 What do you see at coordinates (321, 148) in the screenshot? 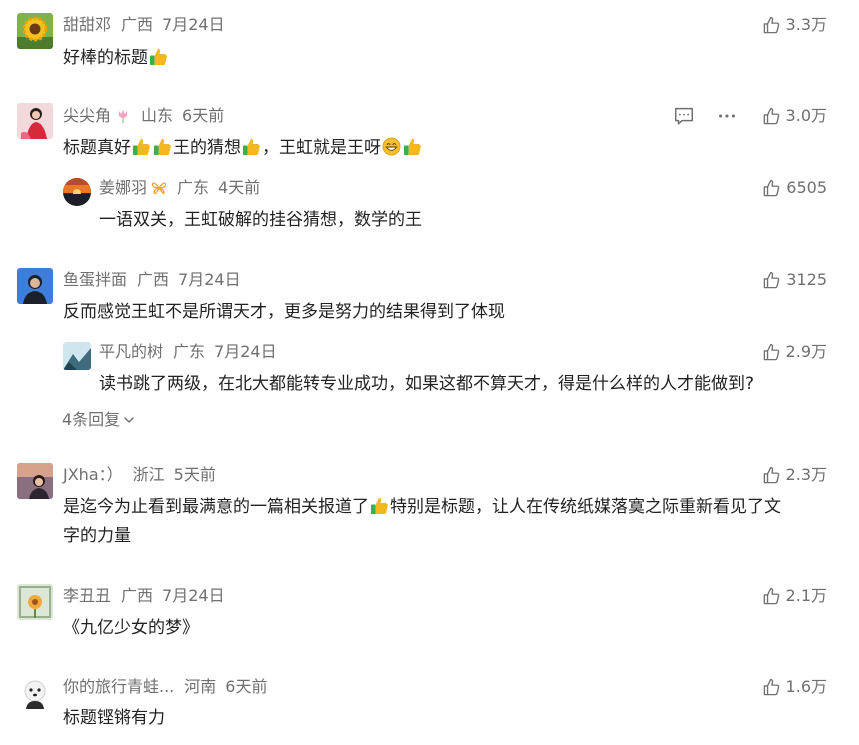
I see `comment-text-part: ，王虹就是王呀` at bounding box center [321, 148].